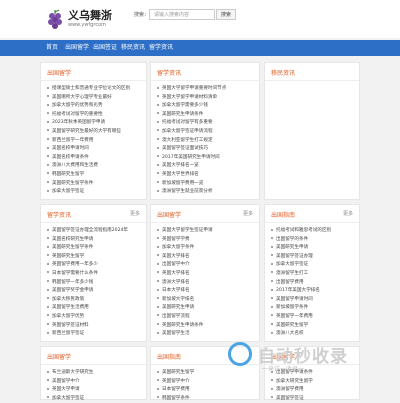 The image size is (400, 403). What do you see at coordinates (205, 231) in the screenshot?
I see `list-item: 美国大学留学生签证申请` at bounding box center [205, 231].